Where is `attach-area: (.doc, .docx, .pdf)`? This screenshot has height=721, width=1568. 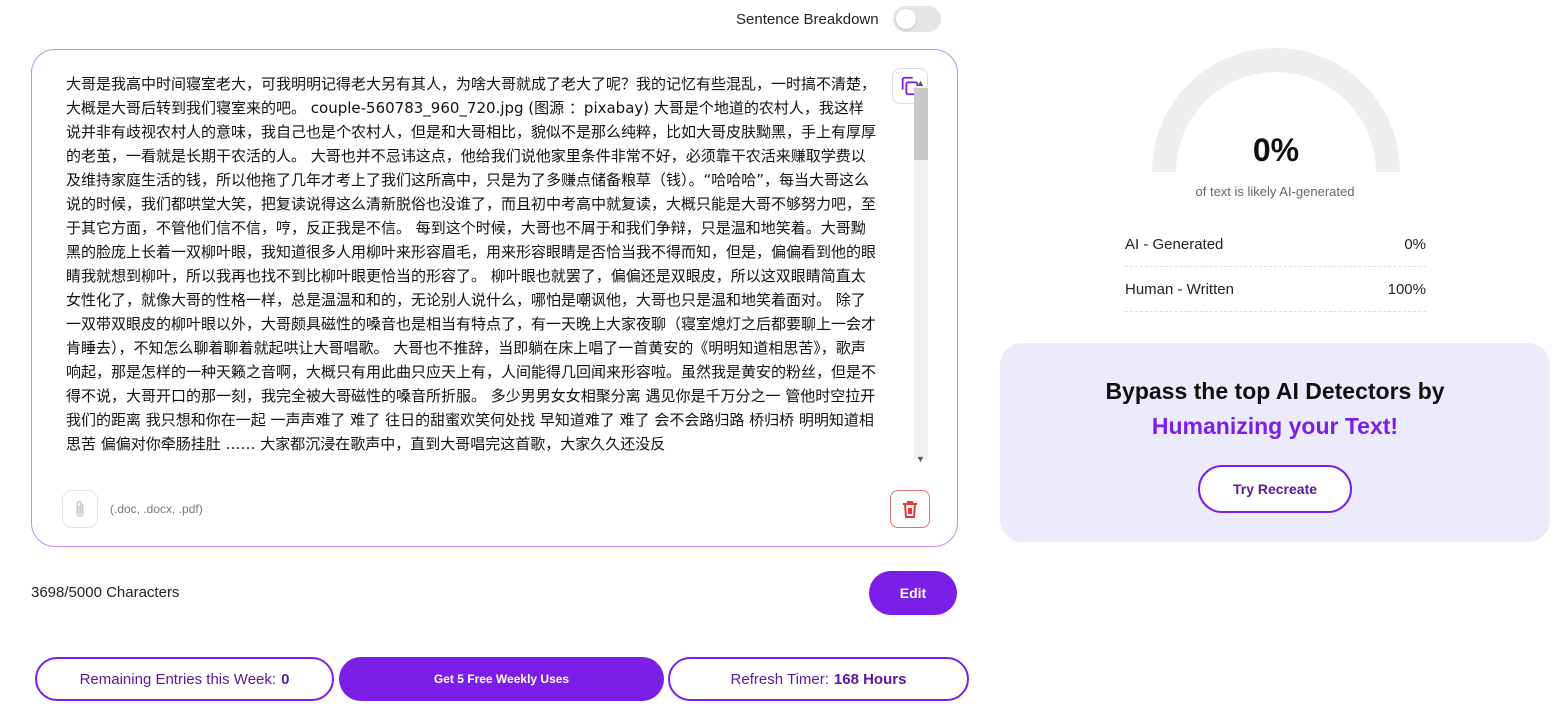
attach-area: (.doc, .docx, .pdf) is located at coordinates (132, 509).